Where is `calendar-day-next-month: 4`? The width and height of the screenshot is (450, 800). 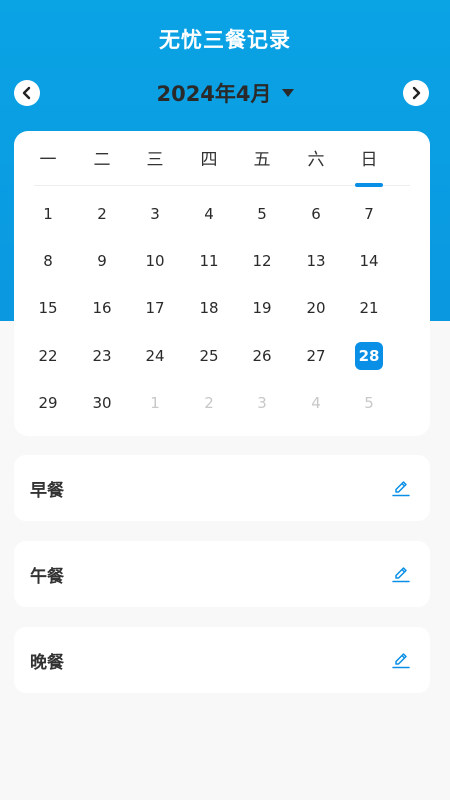
calendar-day-next-month: 4 is located at coordinates (316, 403).